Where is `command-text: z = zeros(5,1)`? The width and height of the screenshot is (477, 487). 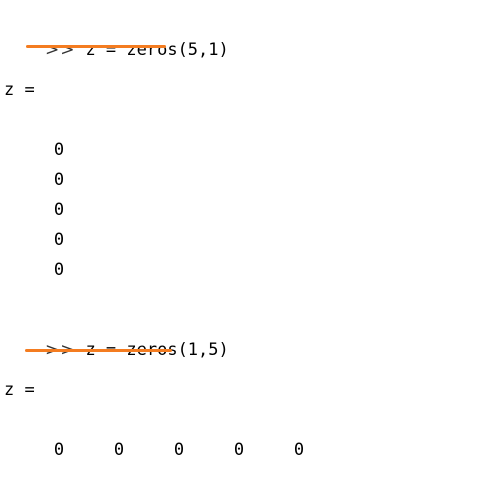
command-text: z = zeros(5,1) is located at coordinates (157, 50).